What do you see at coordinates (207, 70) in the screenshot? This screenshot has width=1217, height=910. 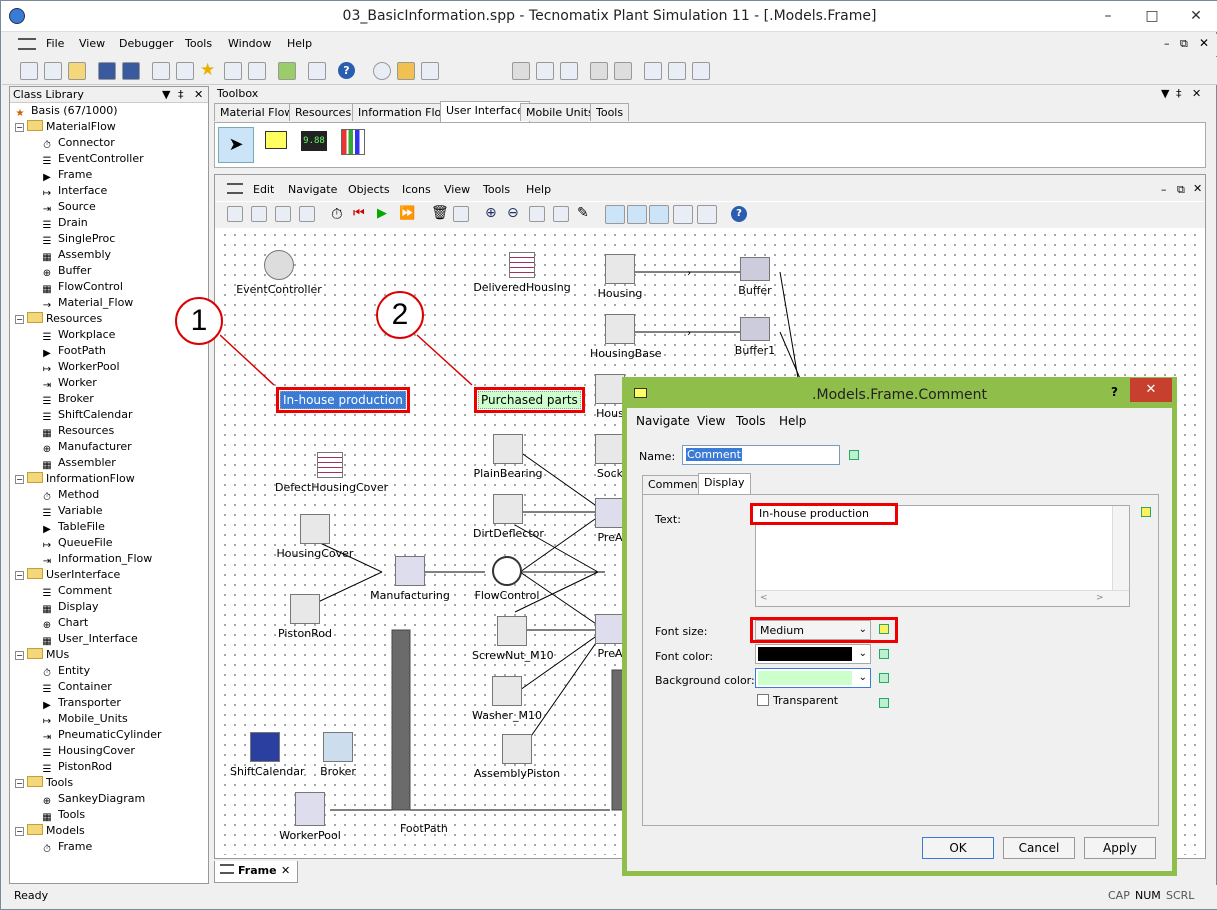 I see `favorites-icon: ★` at bounding box center [207, 70].